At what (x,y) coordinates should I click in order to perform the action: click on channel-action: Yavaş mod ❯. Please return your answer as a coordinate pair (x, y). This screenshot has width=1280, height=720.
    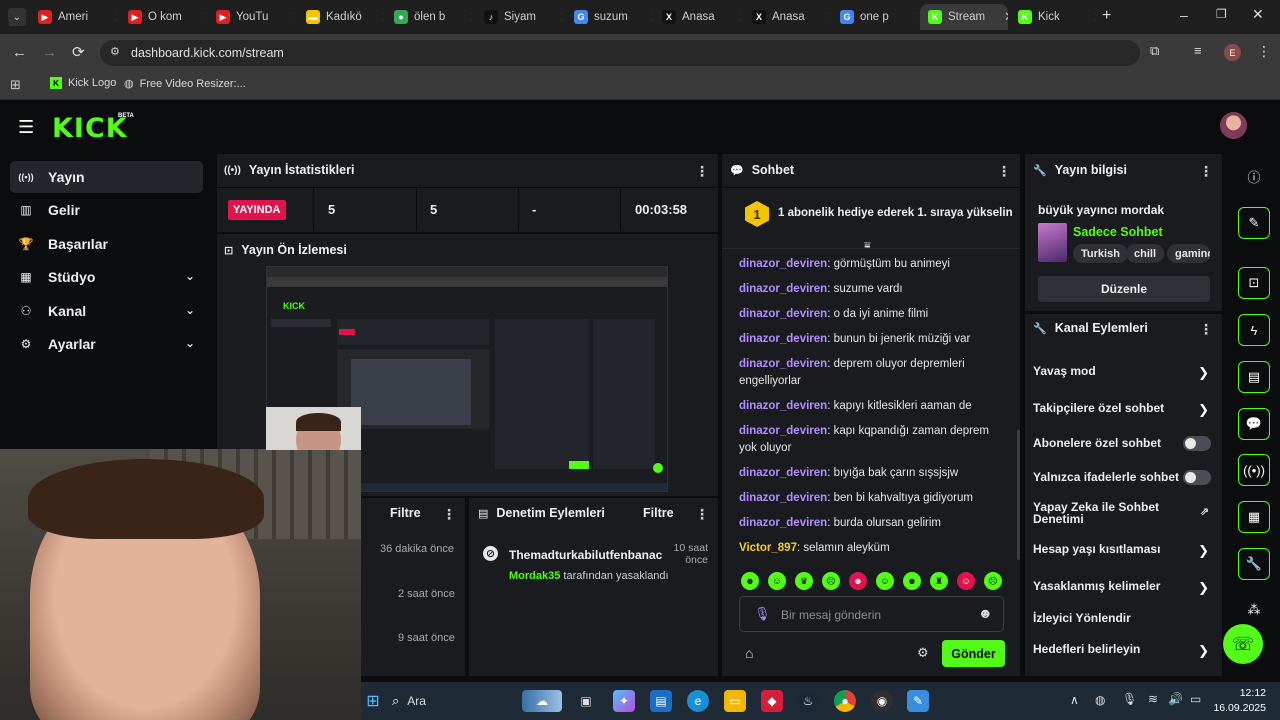
    Looking at the image, I should click on (1123, 372).